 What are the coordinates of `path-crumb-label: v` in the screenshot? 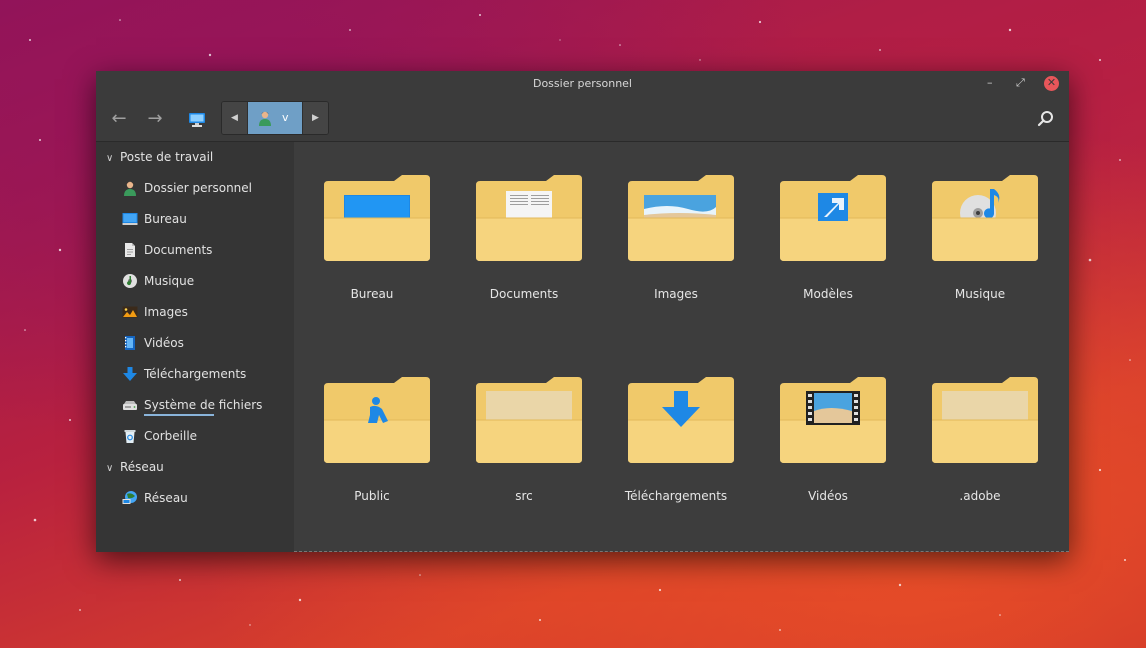 It's located at (285, 117).